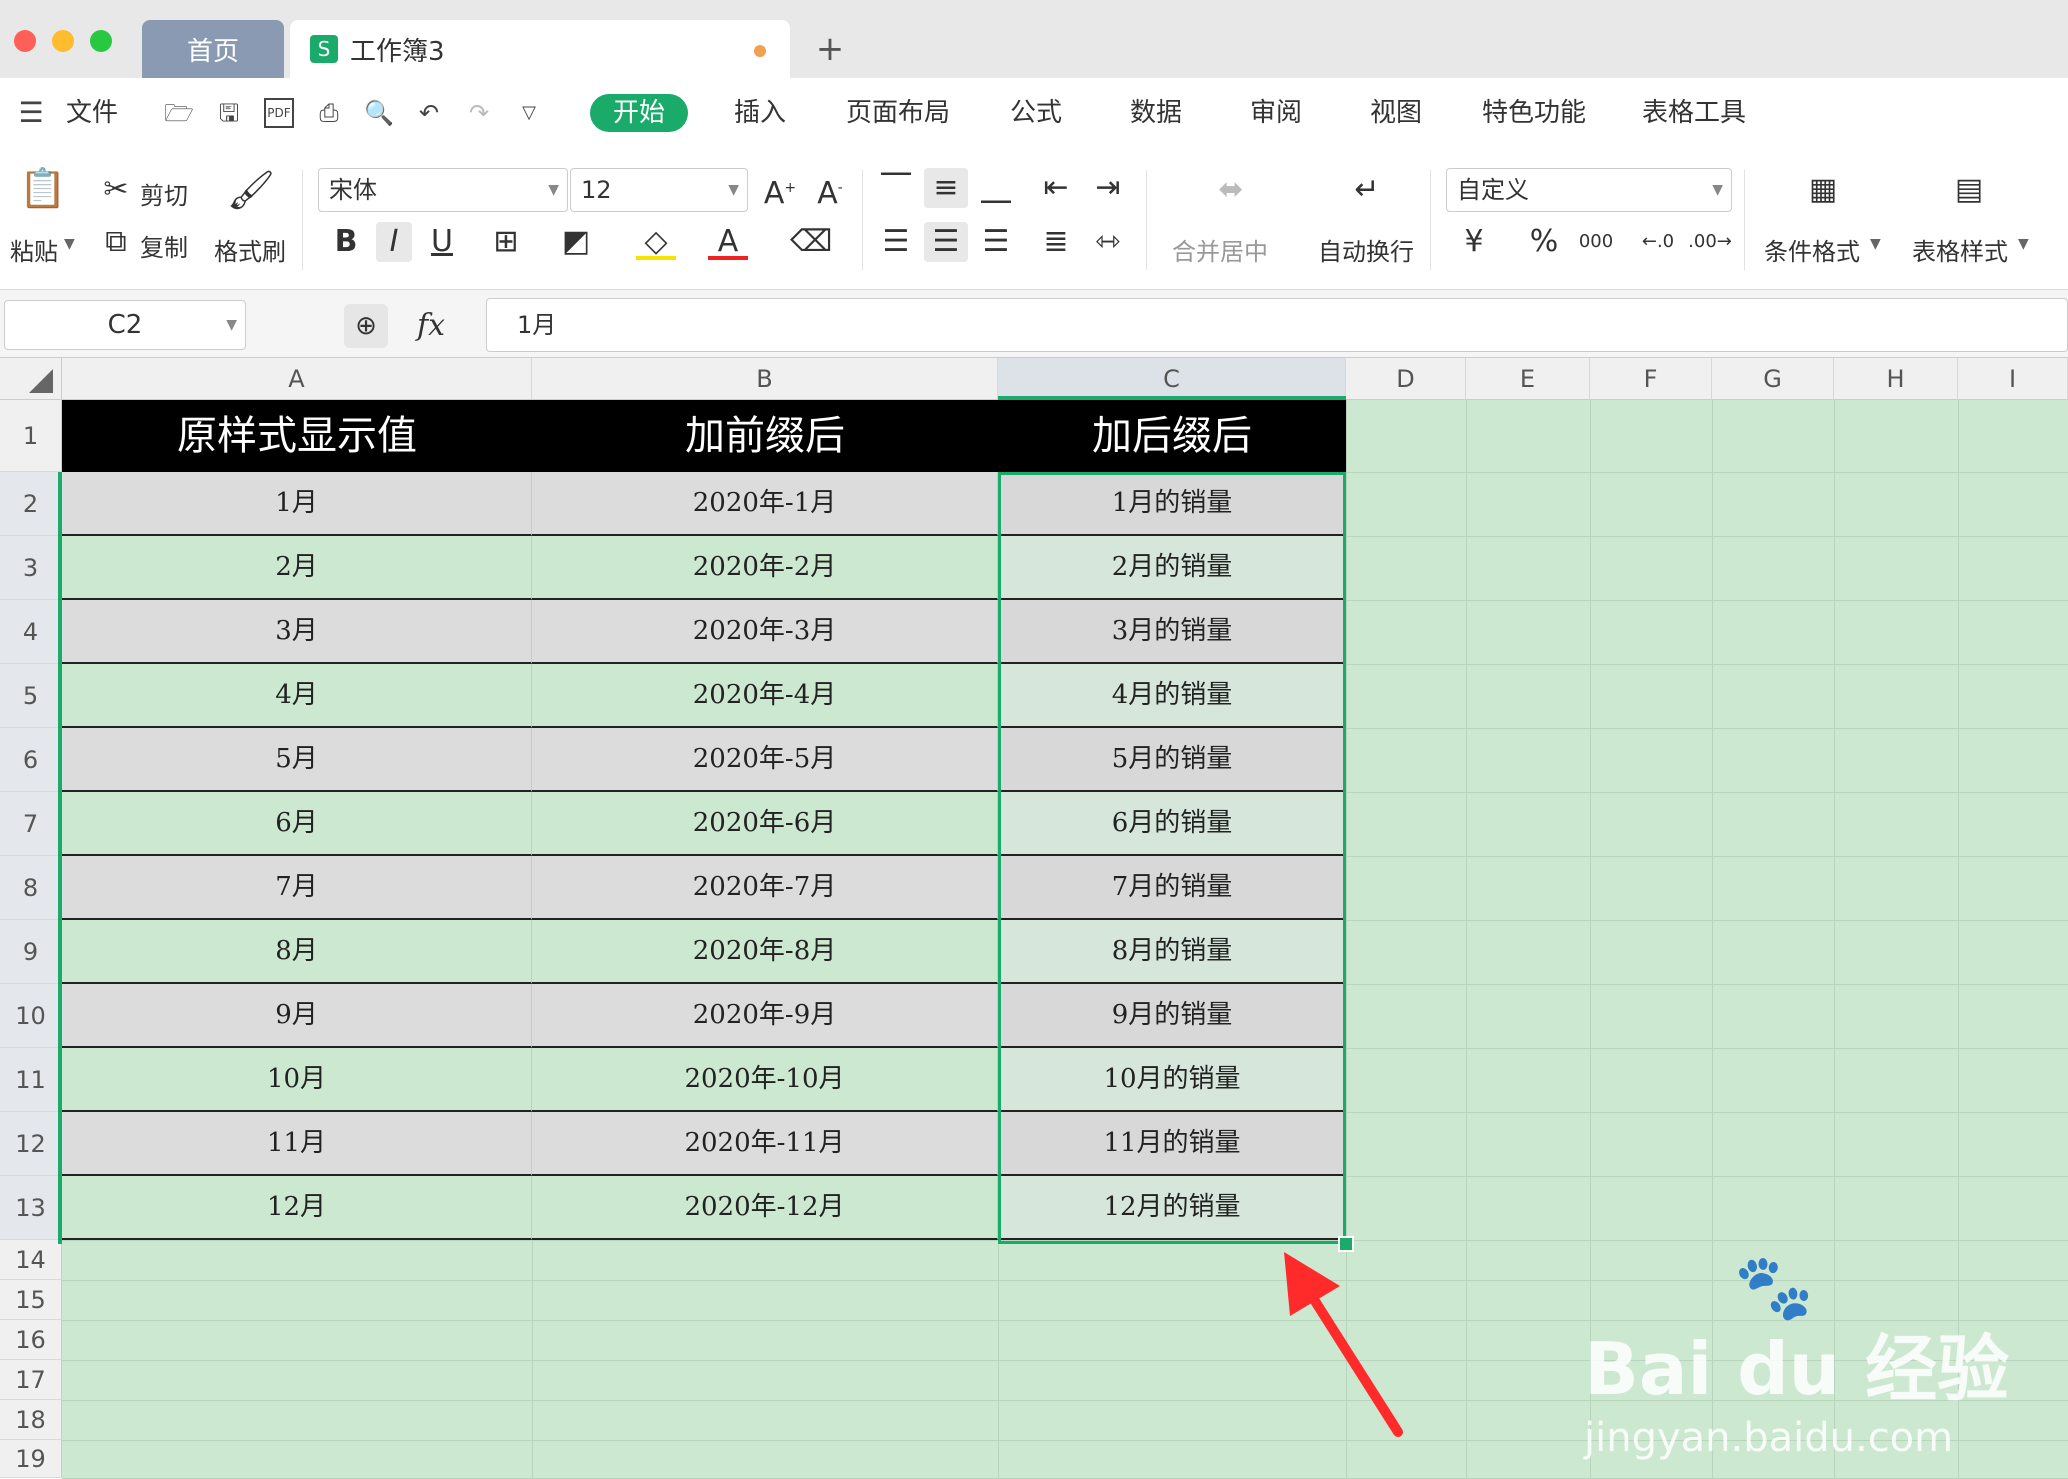 The image size is (2068, 1479). Describe the element at coordinates (898, 113) in the screenshot. I see `menu-tab-page-layout: 页面布局` at that location.